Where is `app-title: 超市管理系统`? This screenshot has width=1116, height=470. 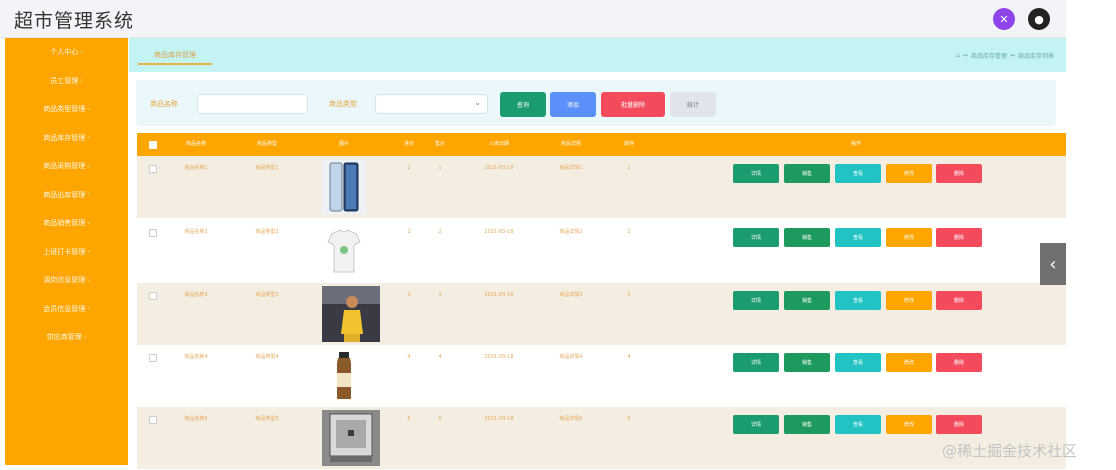 app-title: 超市管理系统 is located at coordinates (74, 21).